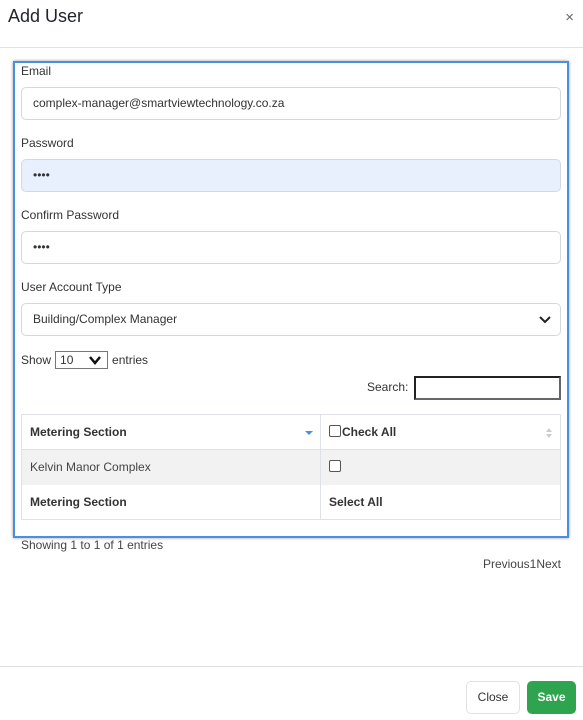  What do you see at coordinates (291, 319) in the screenshot?
I see `account-type-select: Building/Complex Manager` at bounding box center [291, 319].